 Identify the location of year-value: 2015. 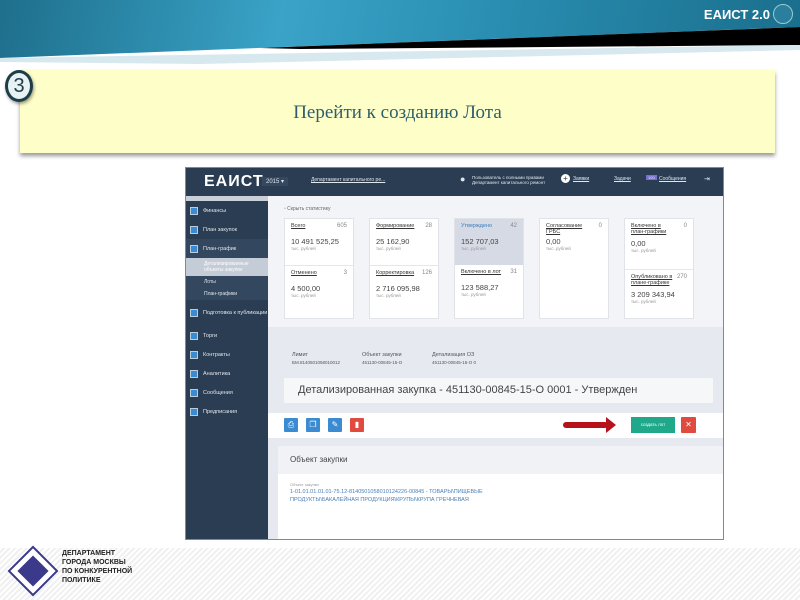
(273, 182).